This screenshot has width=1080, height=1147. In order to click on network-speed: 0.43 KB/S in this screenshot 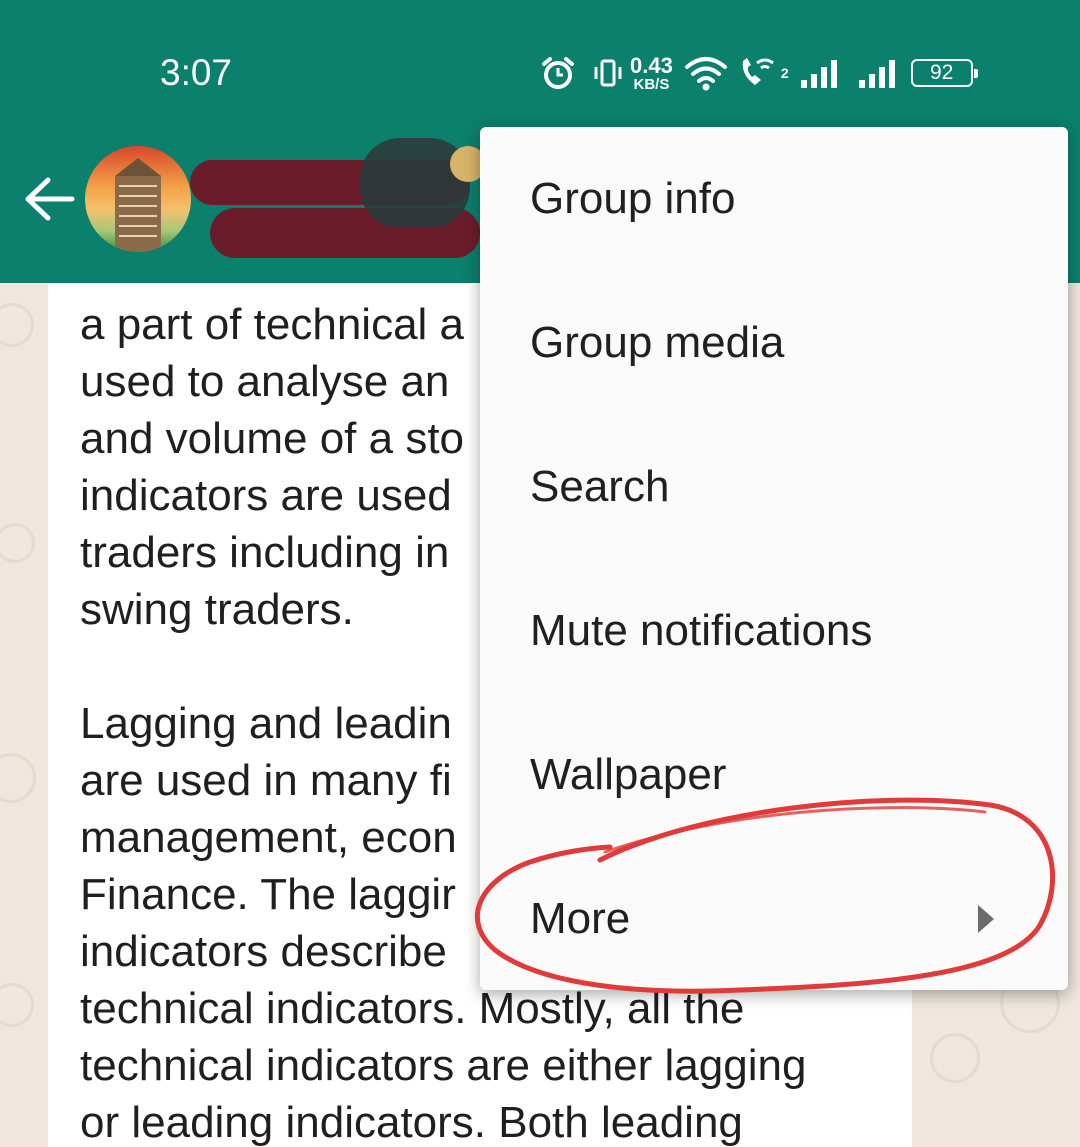, I will do `click(651, 72)`.